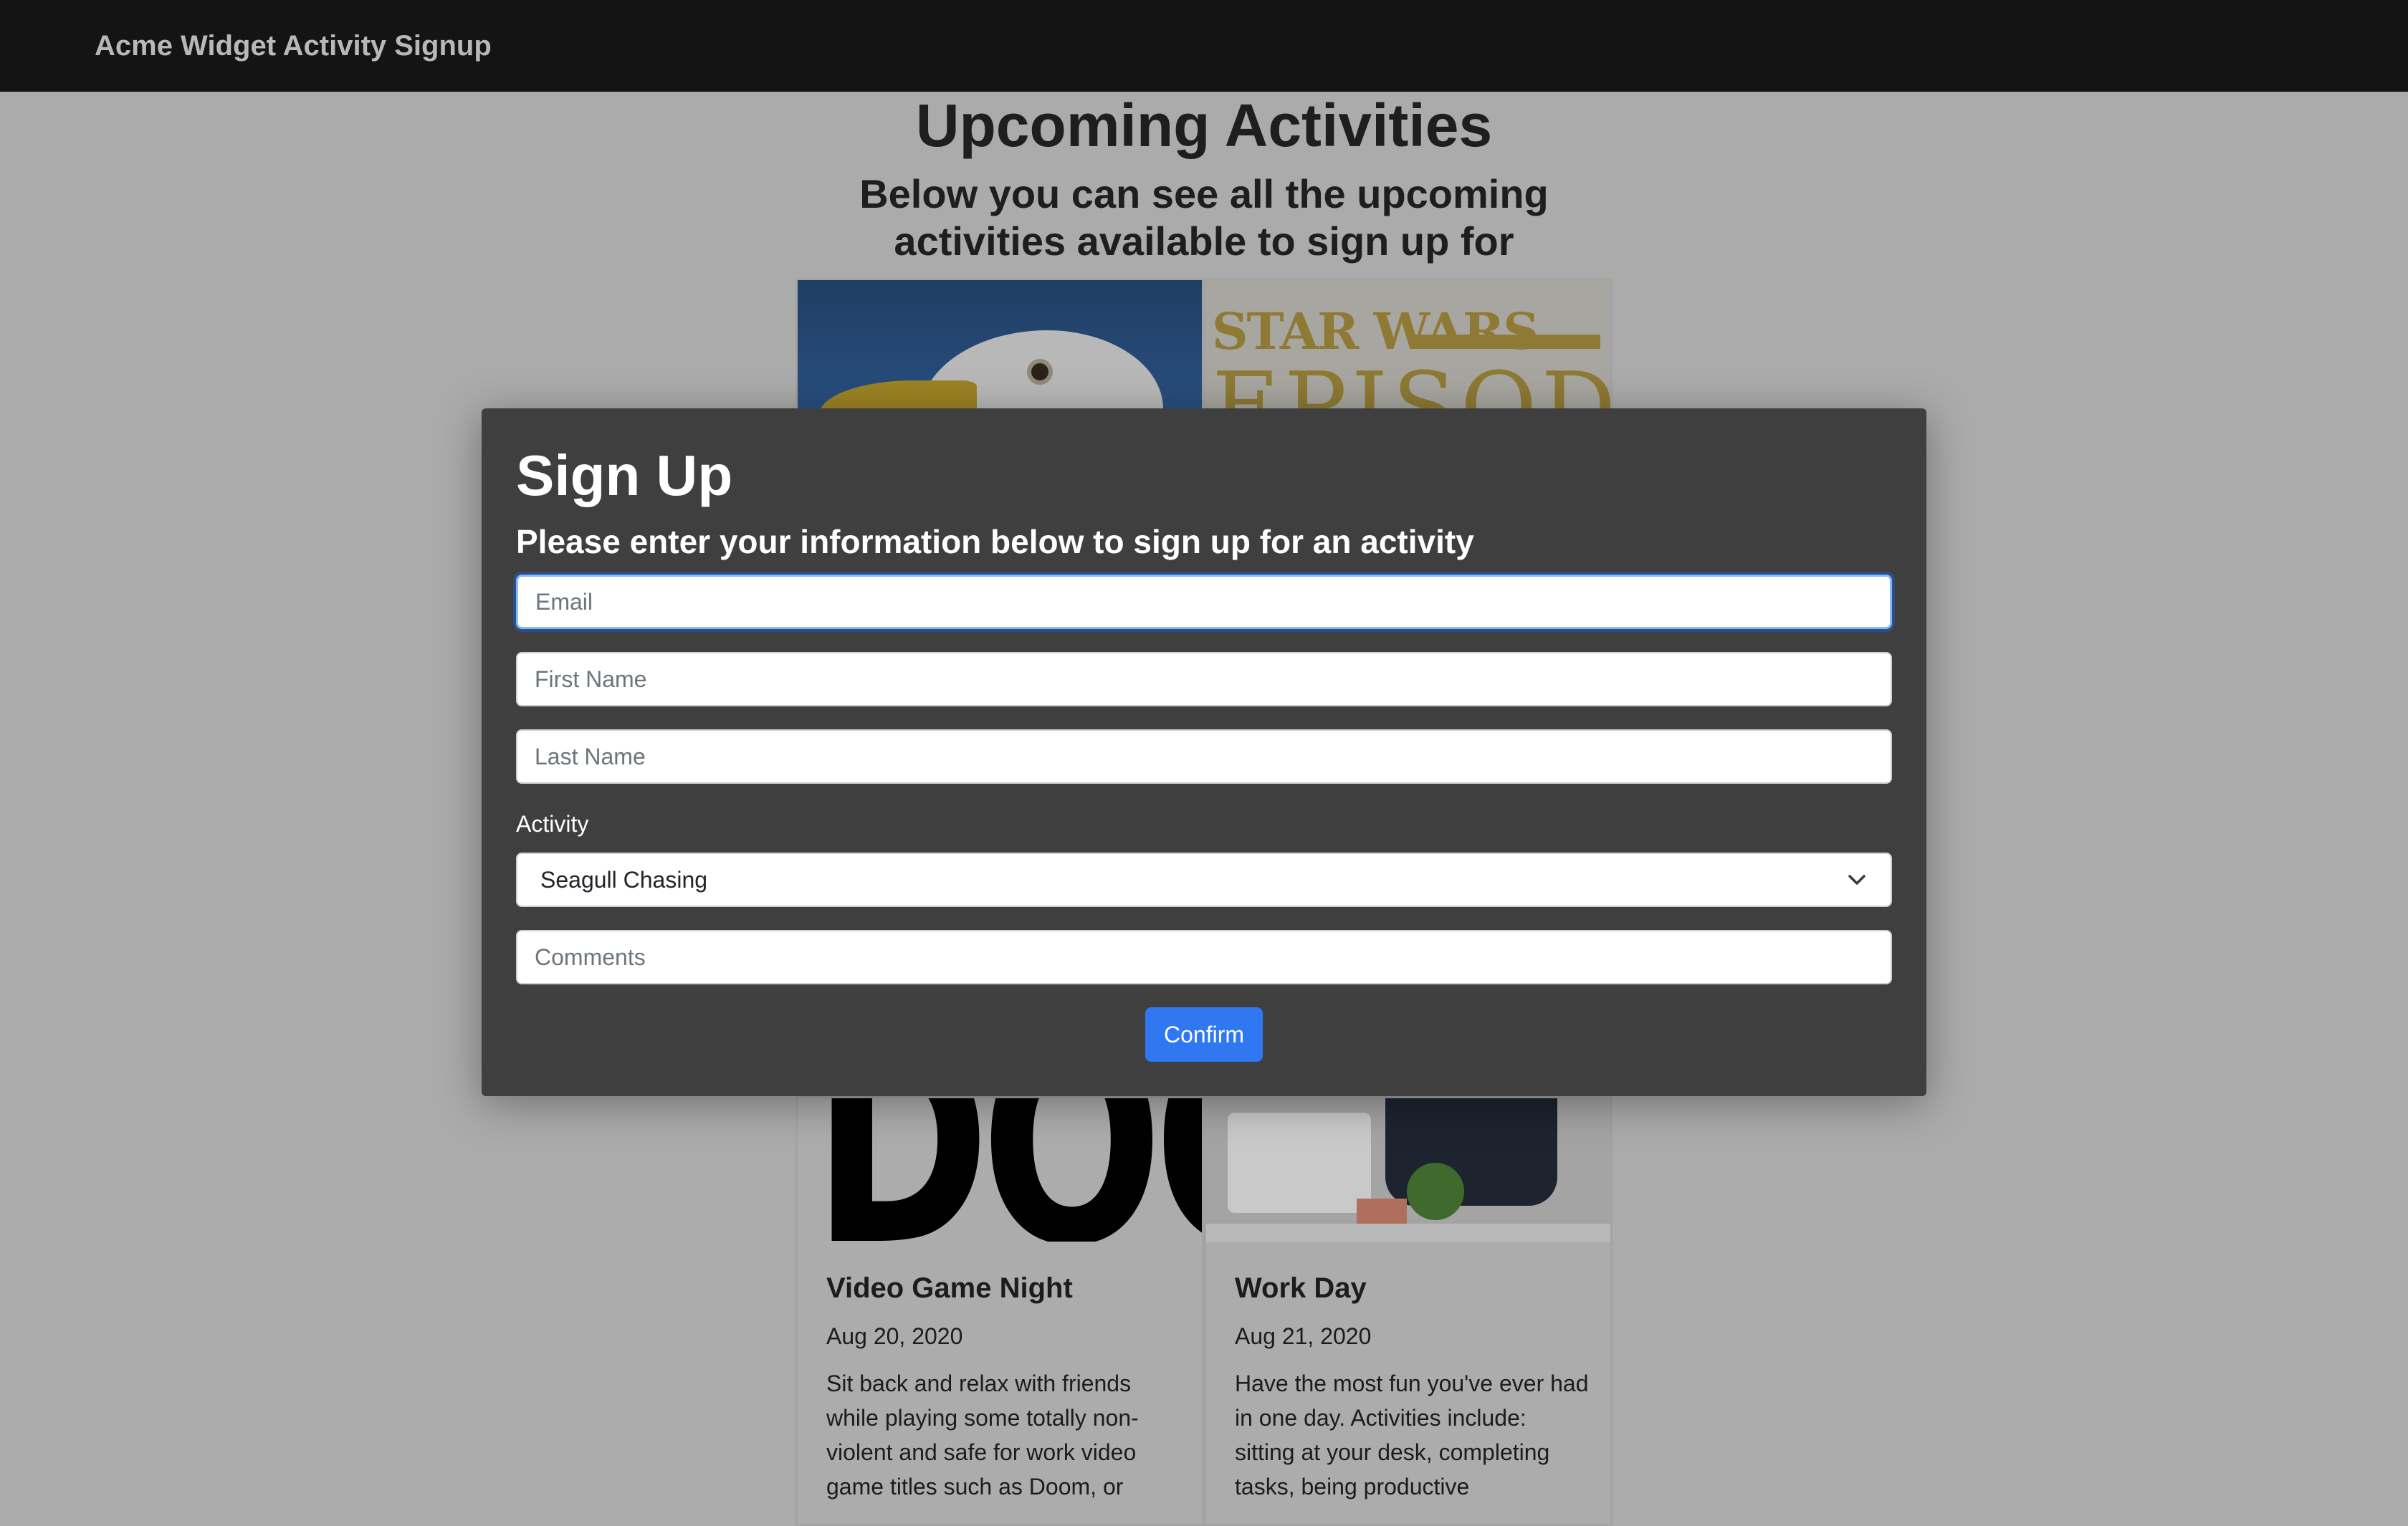 Image resolution: width=2408 pixels, height=1526 pixels. What do you see at coordinates (894, 1336) in the screenshot?
I see `card-date: Aug 20, 2020` at bounding box center [894, 1336].